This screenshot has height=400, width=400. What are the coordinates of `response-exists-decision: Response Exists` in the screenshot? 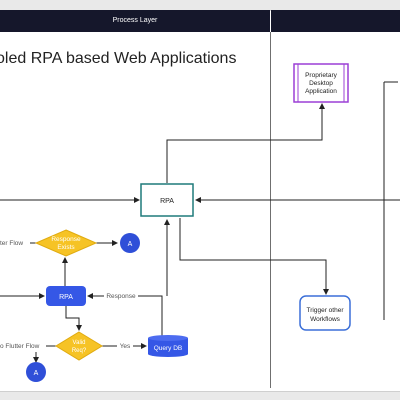 It's located at (66, 243).